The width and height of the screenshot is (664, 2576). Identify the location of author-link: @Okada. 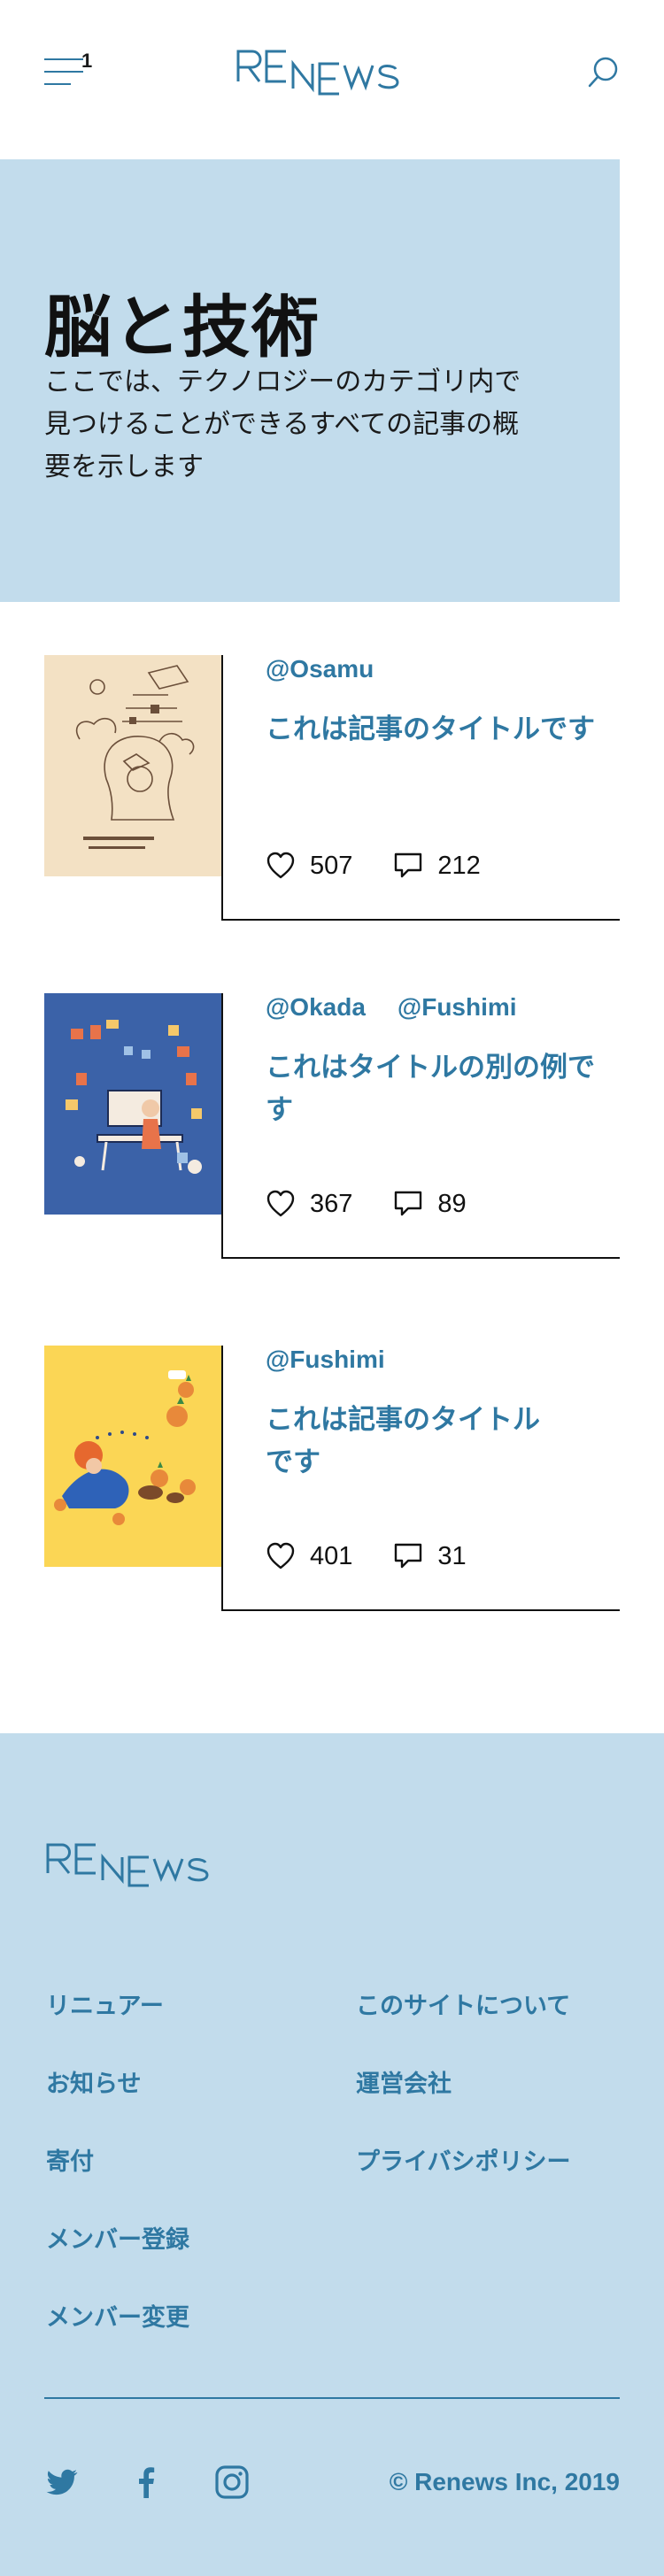
(316, 1007).